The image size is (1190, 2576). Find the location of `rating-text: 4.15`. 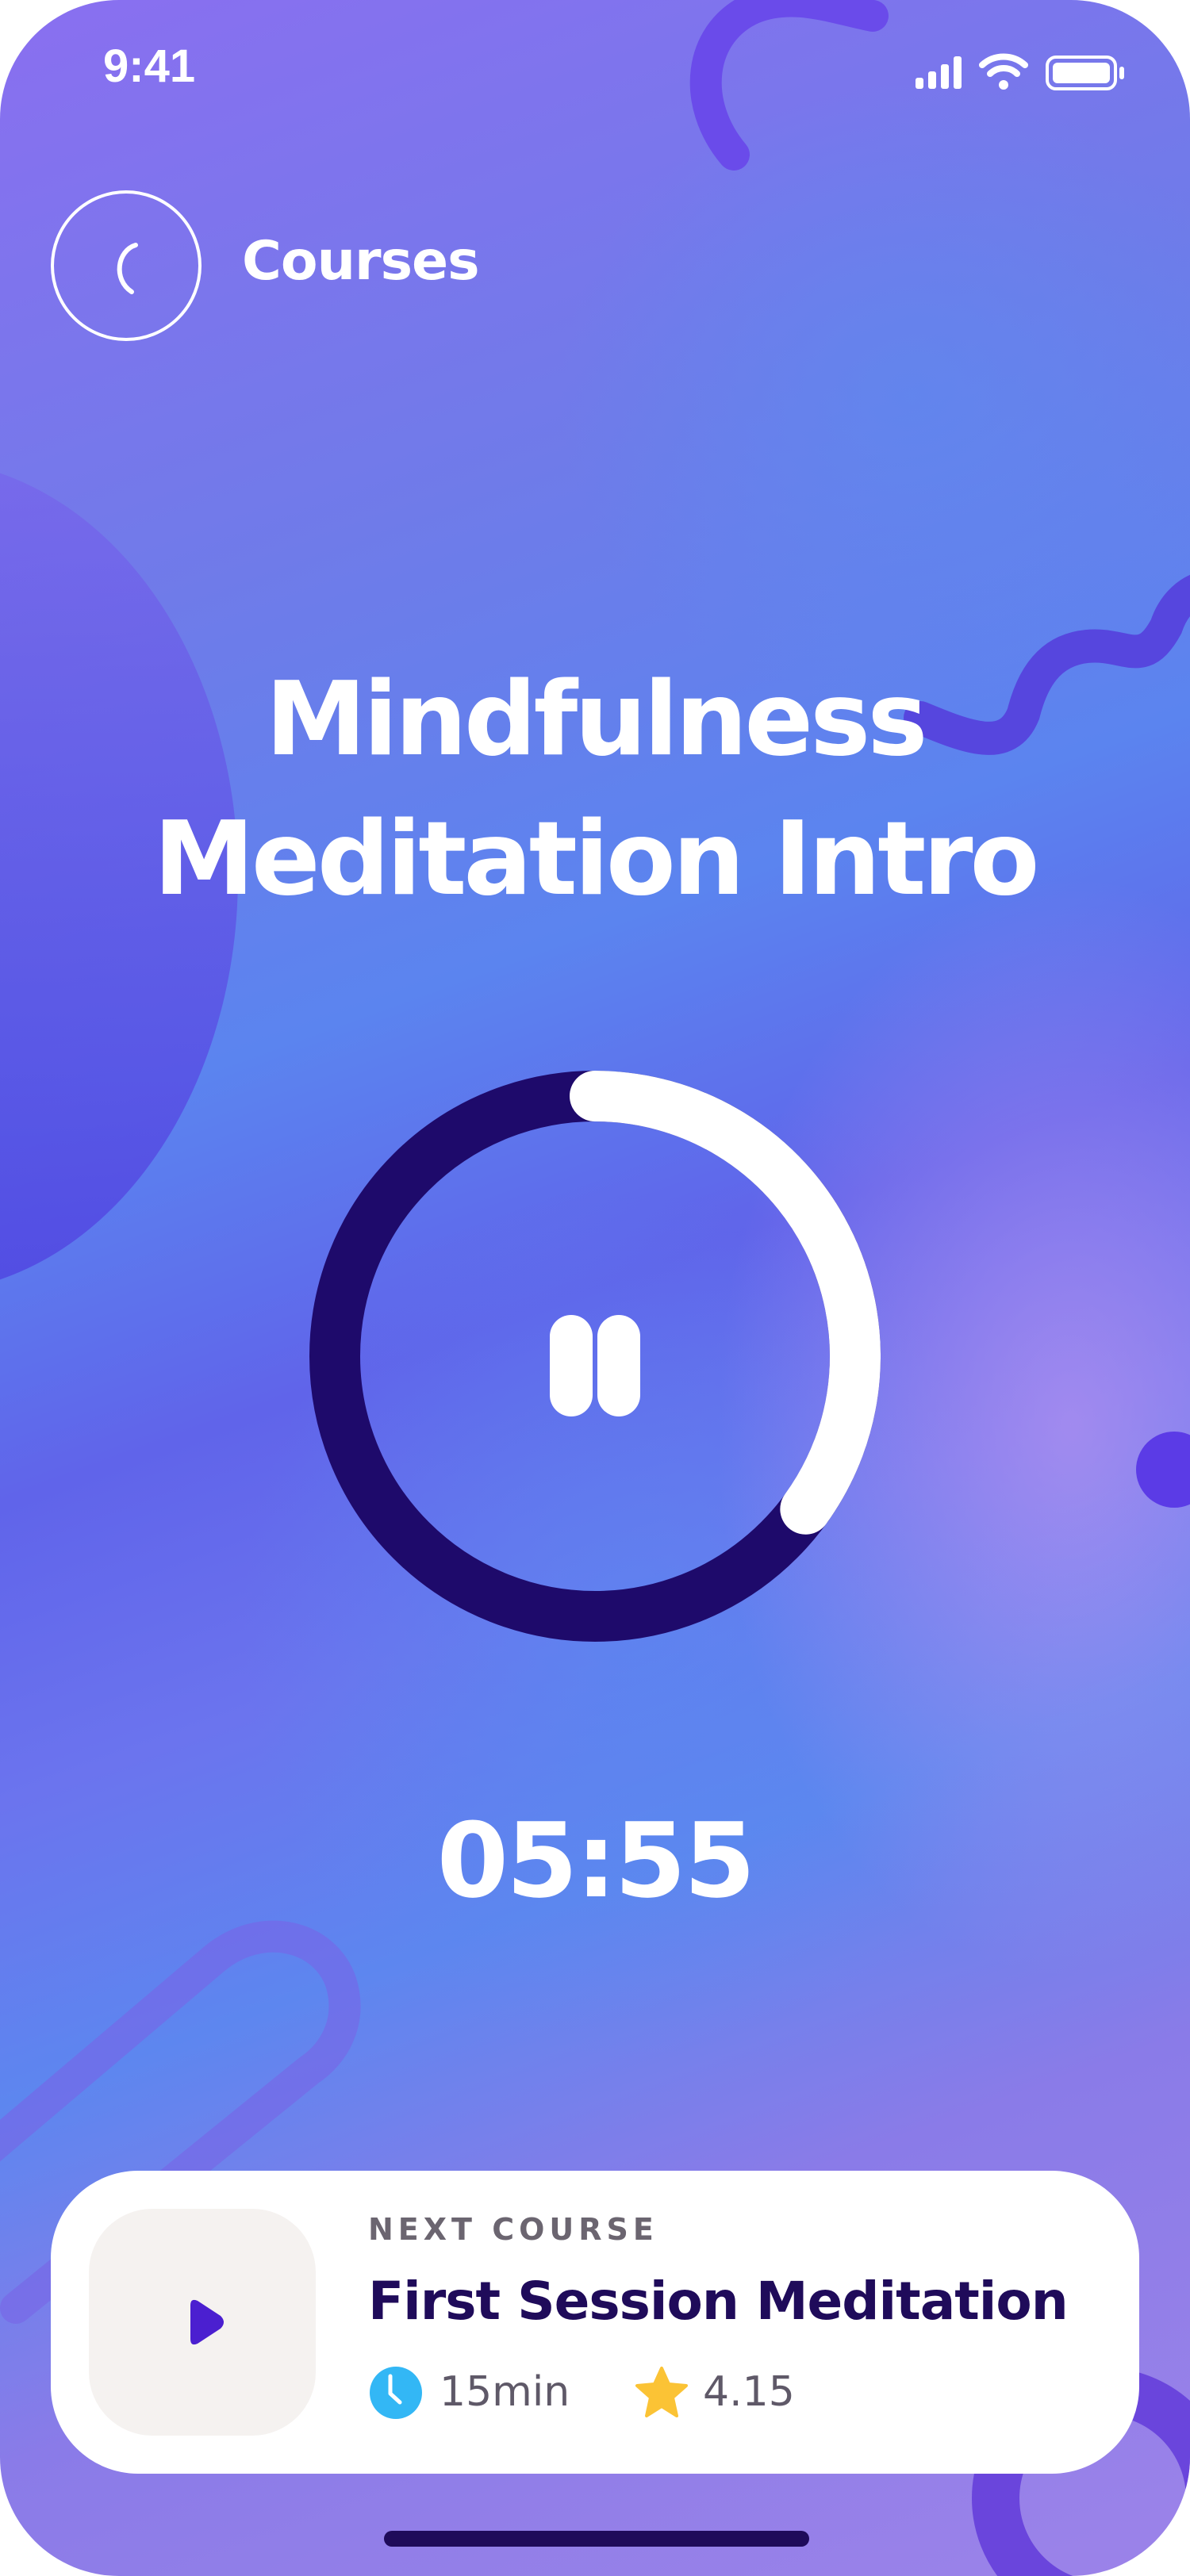

rating-text: 4.15 is located at coordinates (749, 2392).